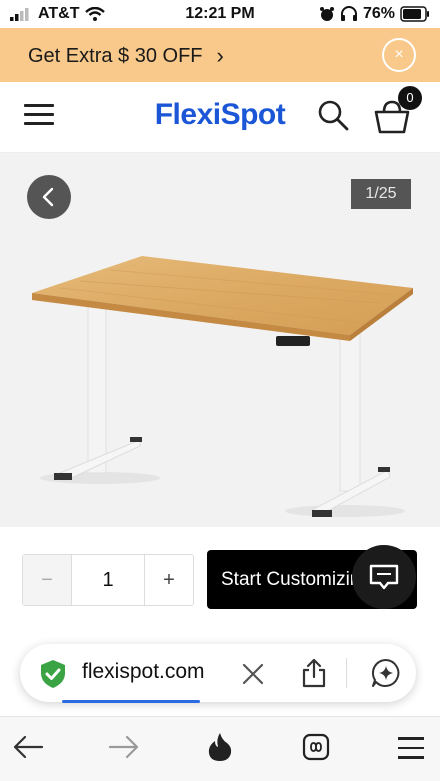 This screenshot has height=781, width=440. What do you see at coordinates (28, 747) in the screenshot?
I see `nav-back-icon` at bounding box center [28, 747].